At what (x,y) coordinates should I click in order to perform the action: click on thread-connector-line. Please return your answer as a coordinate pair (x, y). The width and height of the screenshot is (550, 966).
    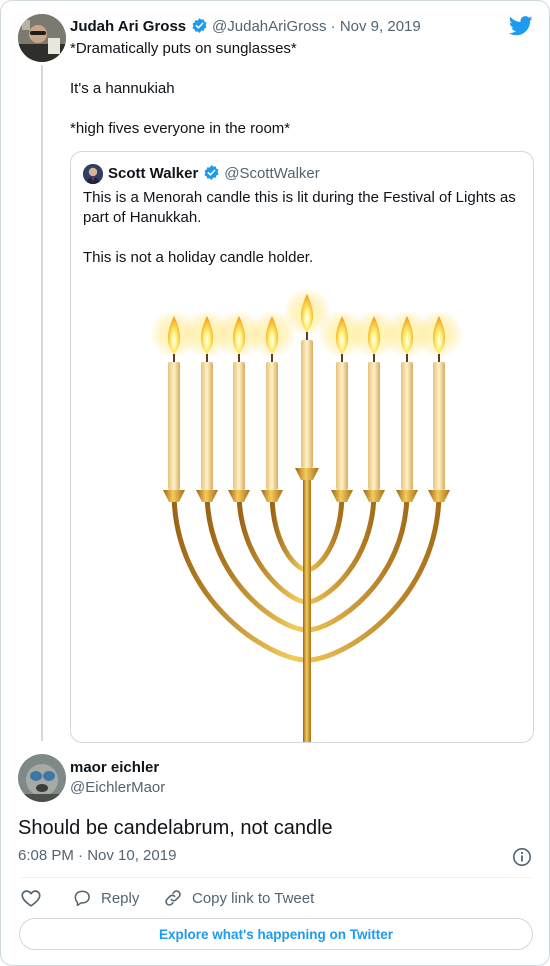
    Looking at the image, I should click on (42, 403).